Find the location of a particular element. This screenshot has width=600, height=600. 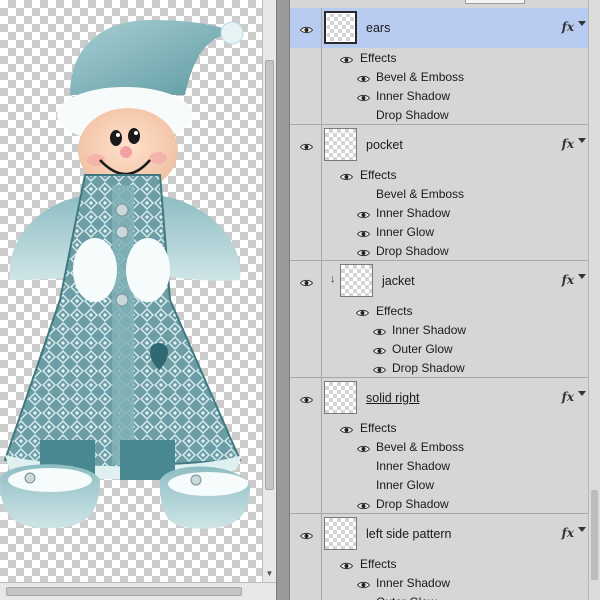

layer-name: left side pattern is located at coordinates (408, 534).